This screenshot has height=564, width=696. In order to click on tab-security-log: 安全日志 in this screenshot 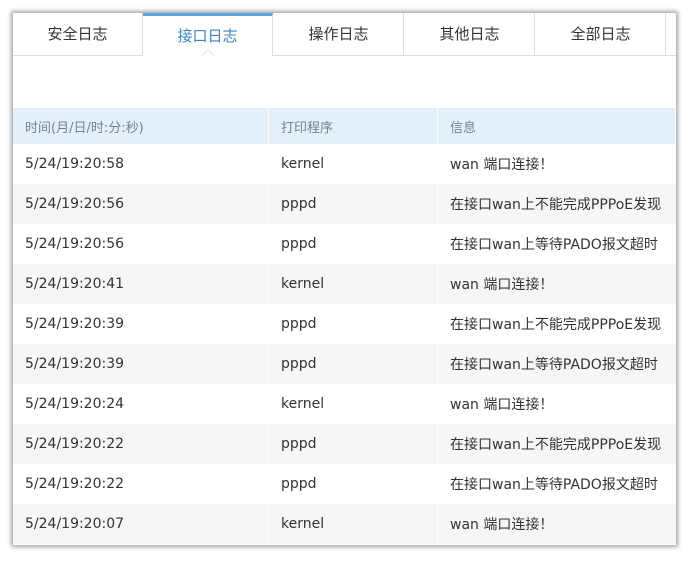, I will do `click(78, 34)`.